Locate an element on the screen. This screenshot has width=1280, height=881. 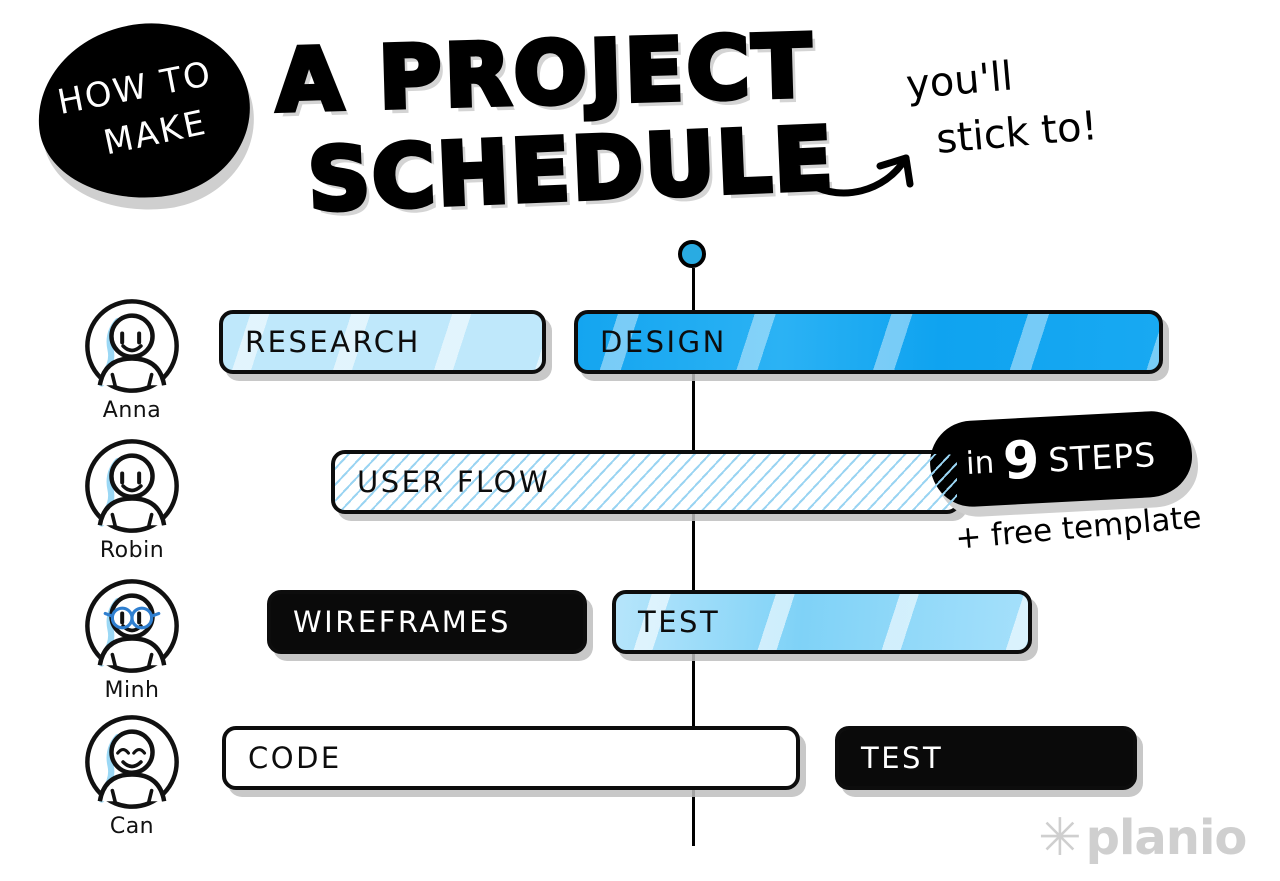
planio-logo: ✳ planio is located at coordinates (1143, 837).